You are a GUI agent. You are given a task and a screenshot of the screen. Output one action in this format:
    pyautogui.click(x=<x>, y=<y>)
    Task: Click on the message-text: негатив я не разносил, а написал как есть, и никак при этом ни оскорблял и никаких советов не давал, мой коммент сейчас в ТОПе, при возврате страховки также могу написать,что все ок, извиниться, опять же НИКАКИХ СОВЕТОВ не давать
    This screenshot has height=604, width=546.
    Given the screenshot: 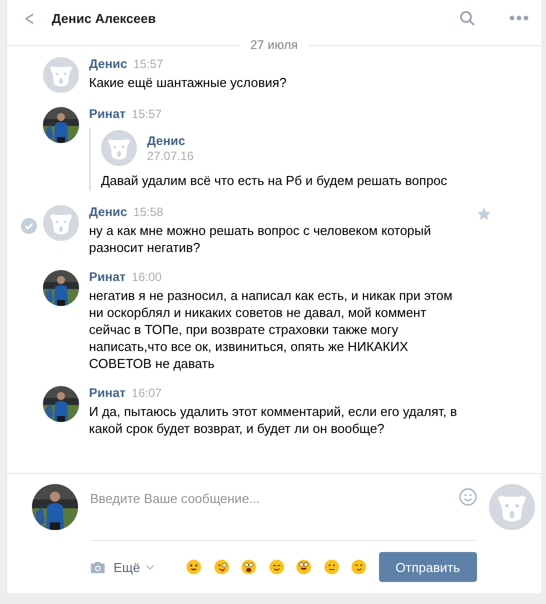 What is the action you would take?
    pyautogui.click(x=271, y=329)
    